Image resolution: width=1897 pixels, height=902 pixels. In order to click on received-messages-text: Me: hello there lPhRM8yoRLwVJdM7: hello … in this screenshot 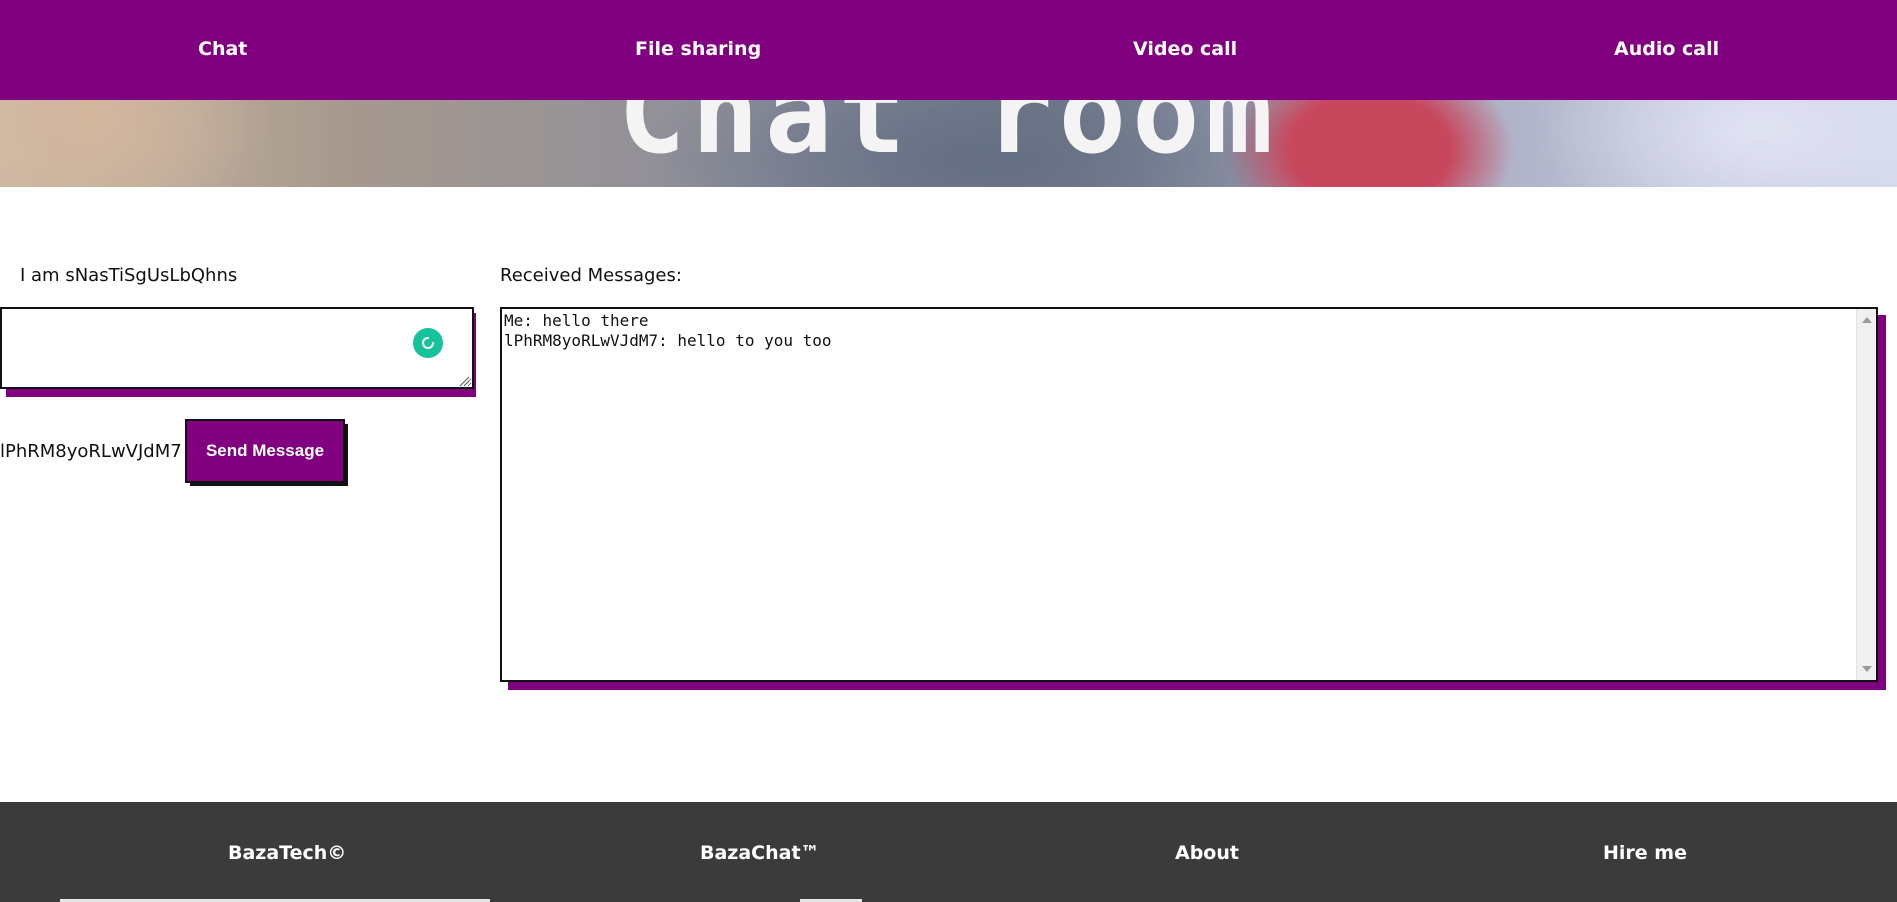, I will do `click(668, 330)`.